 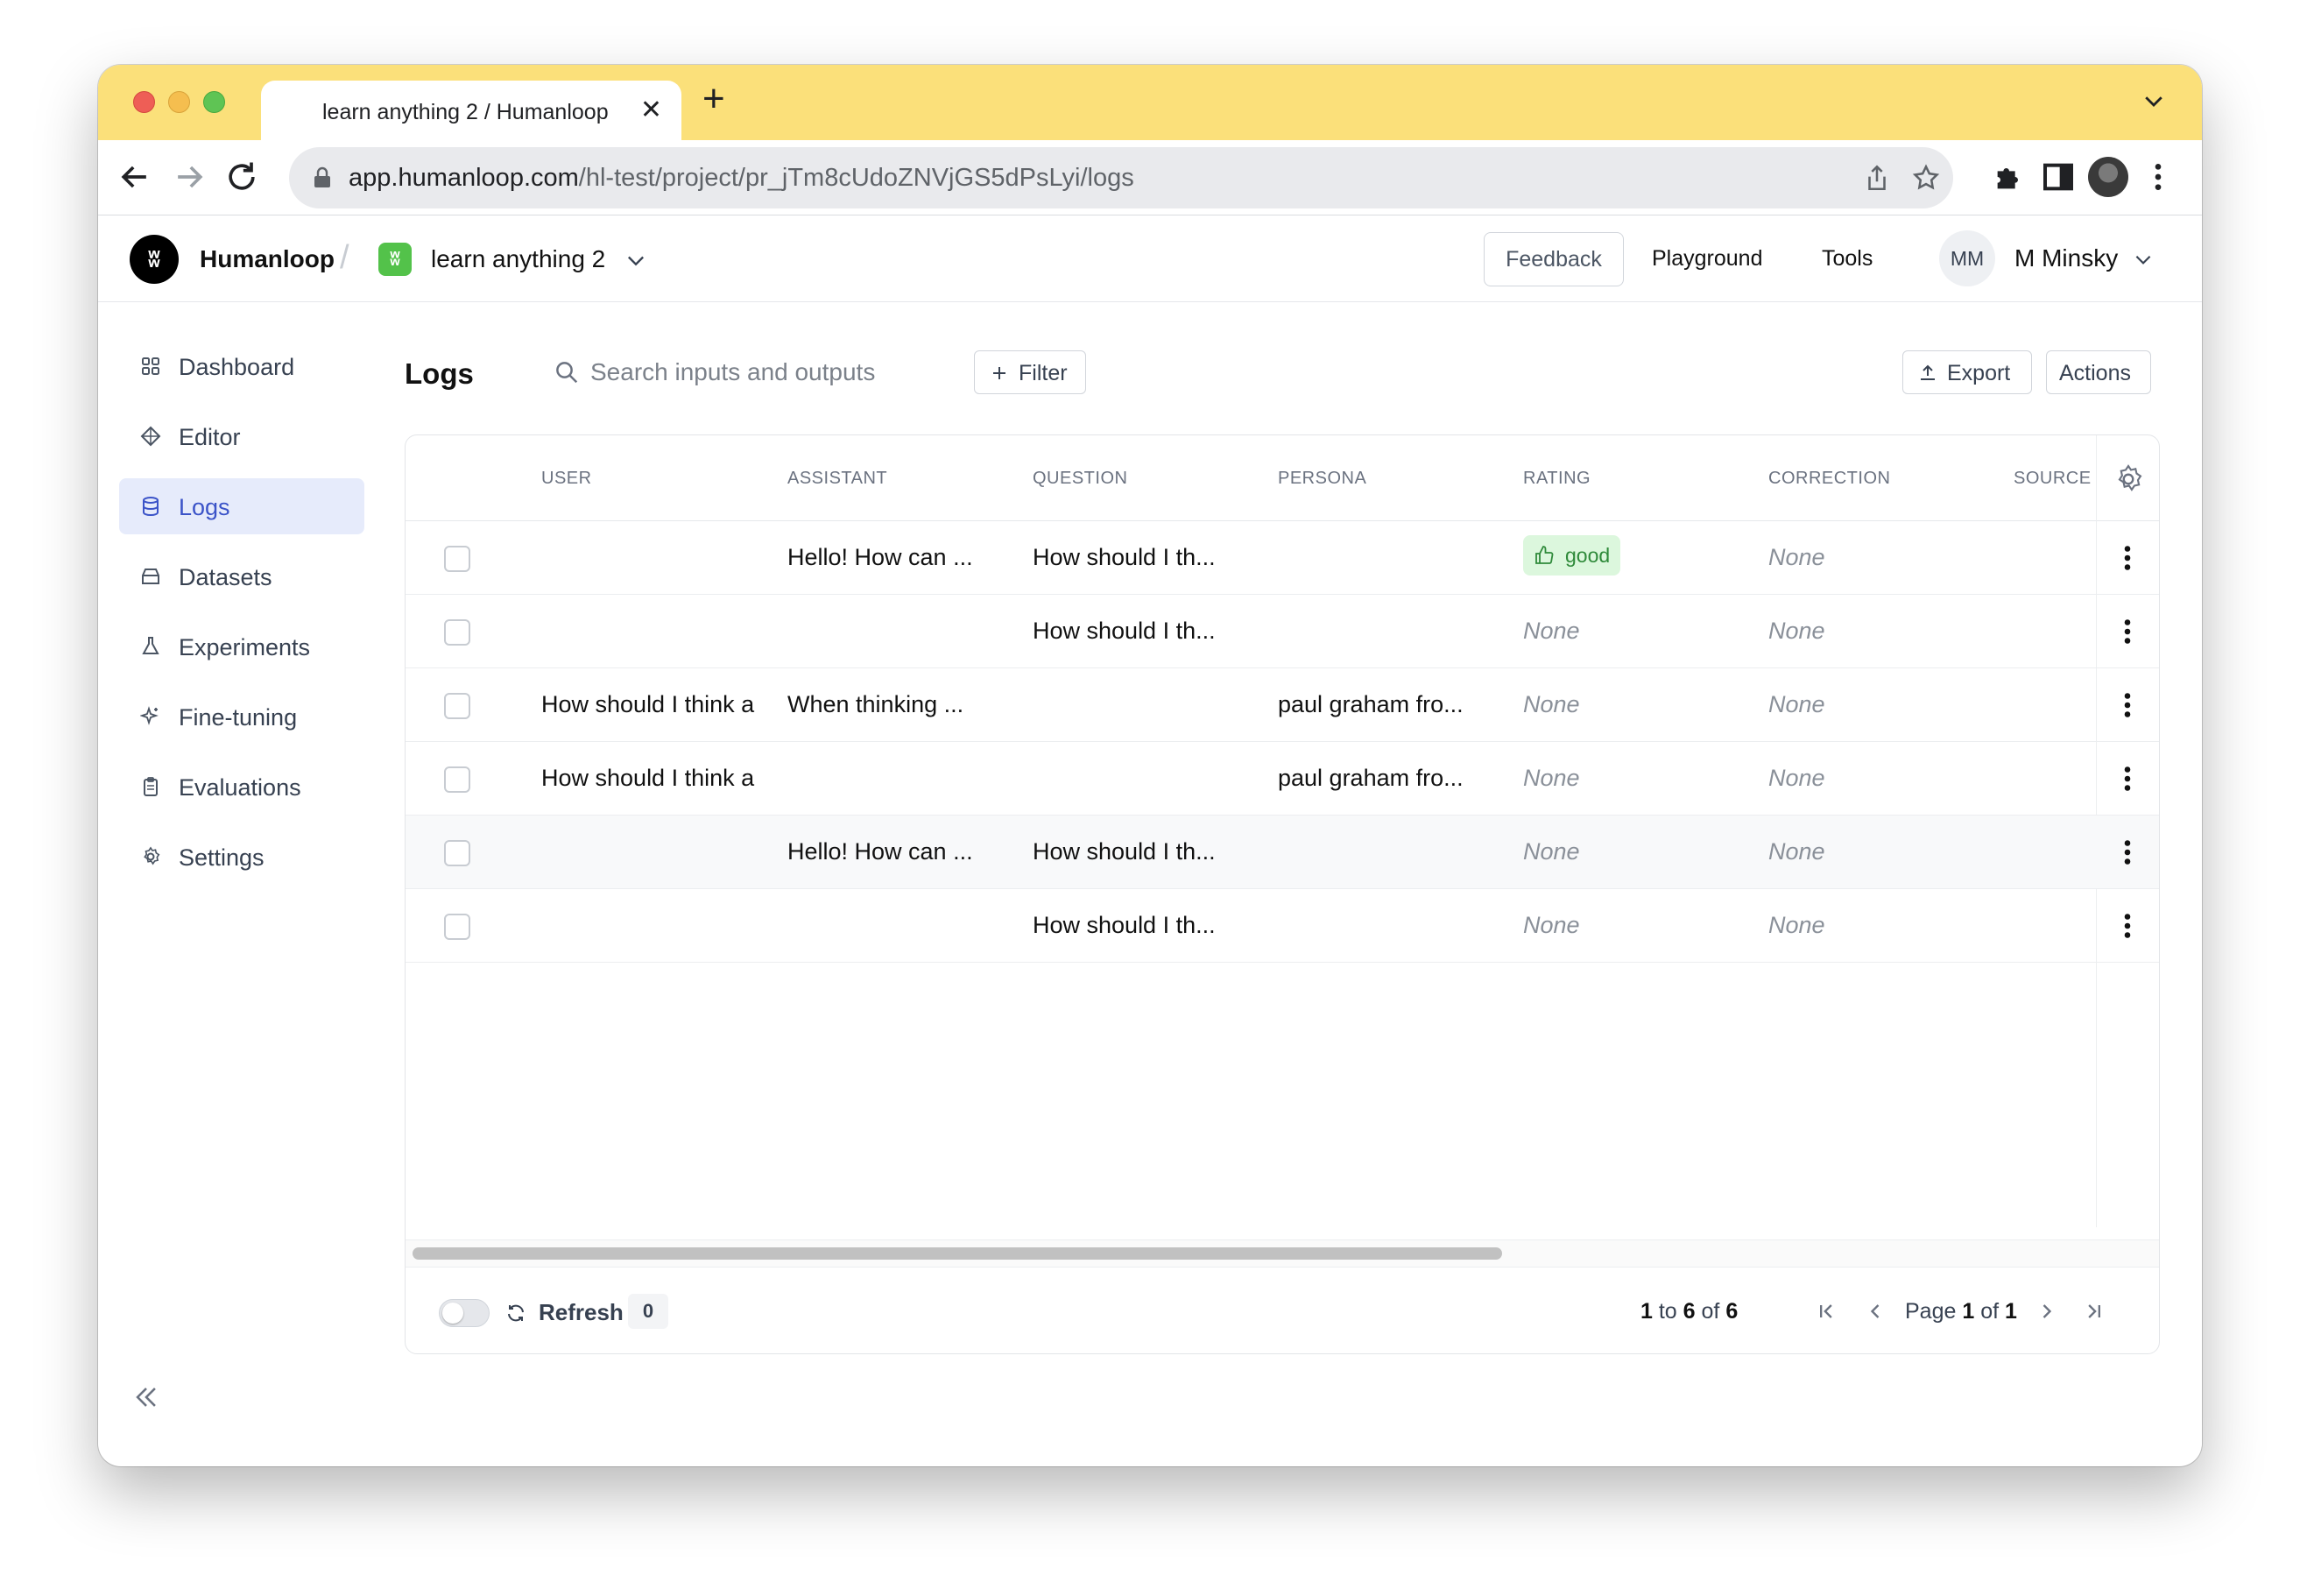 I want to click on sidebar-item-label: Datasets, so click(x=226, y=577).